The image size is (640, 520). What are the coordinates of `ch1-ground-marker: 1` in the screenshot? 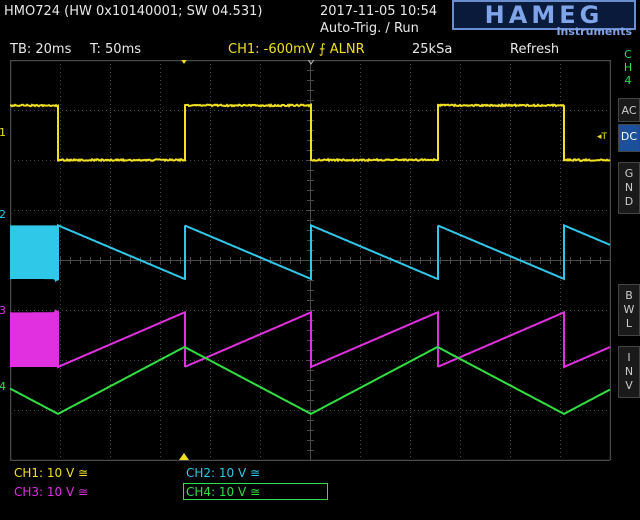 It's located at (3, 133).